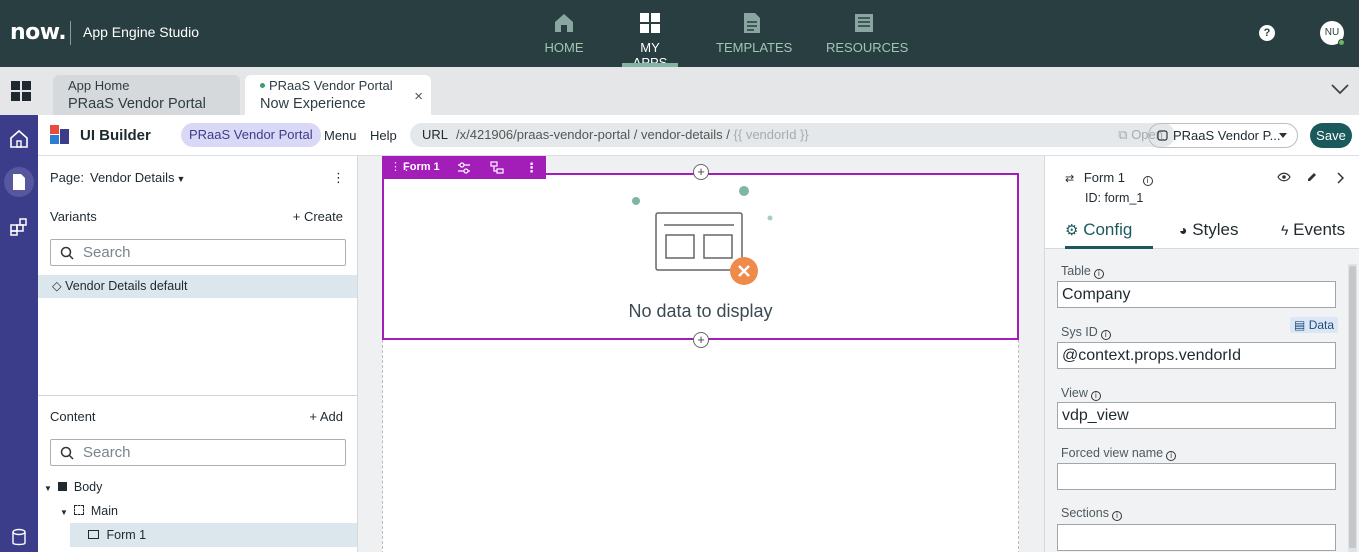  I want to click on page-icon, so click(19, 182).